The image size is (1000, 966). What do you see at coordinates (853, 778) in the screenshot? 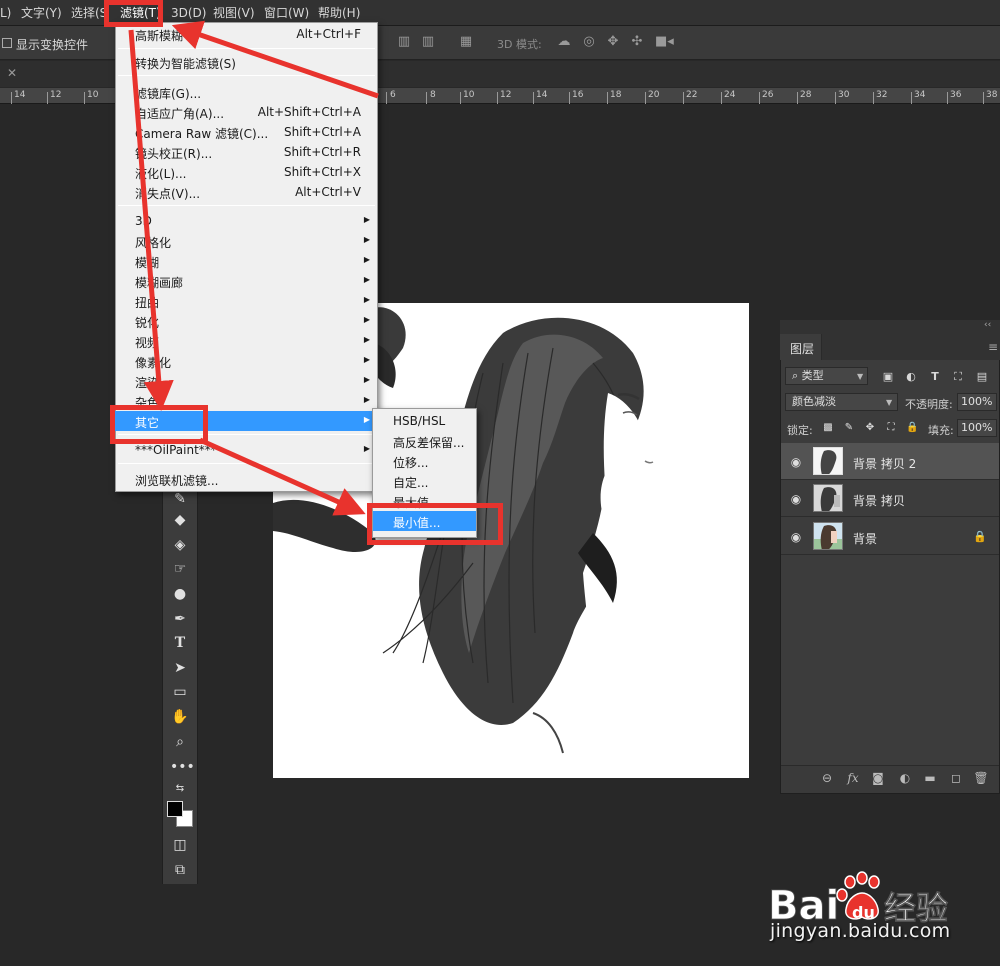
I see `fx-button: fx` at bounding box center [853, 778].